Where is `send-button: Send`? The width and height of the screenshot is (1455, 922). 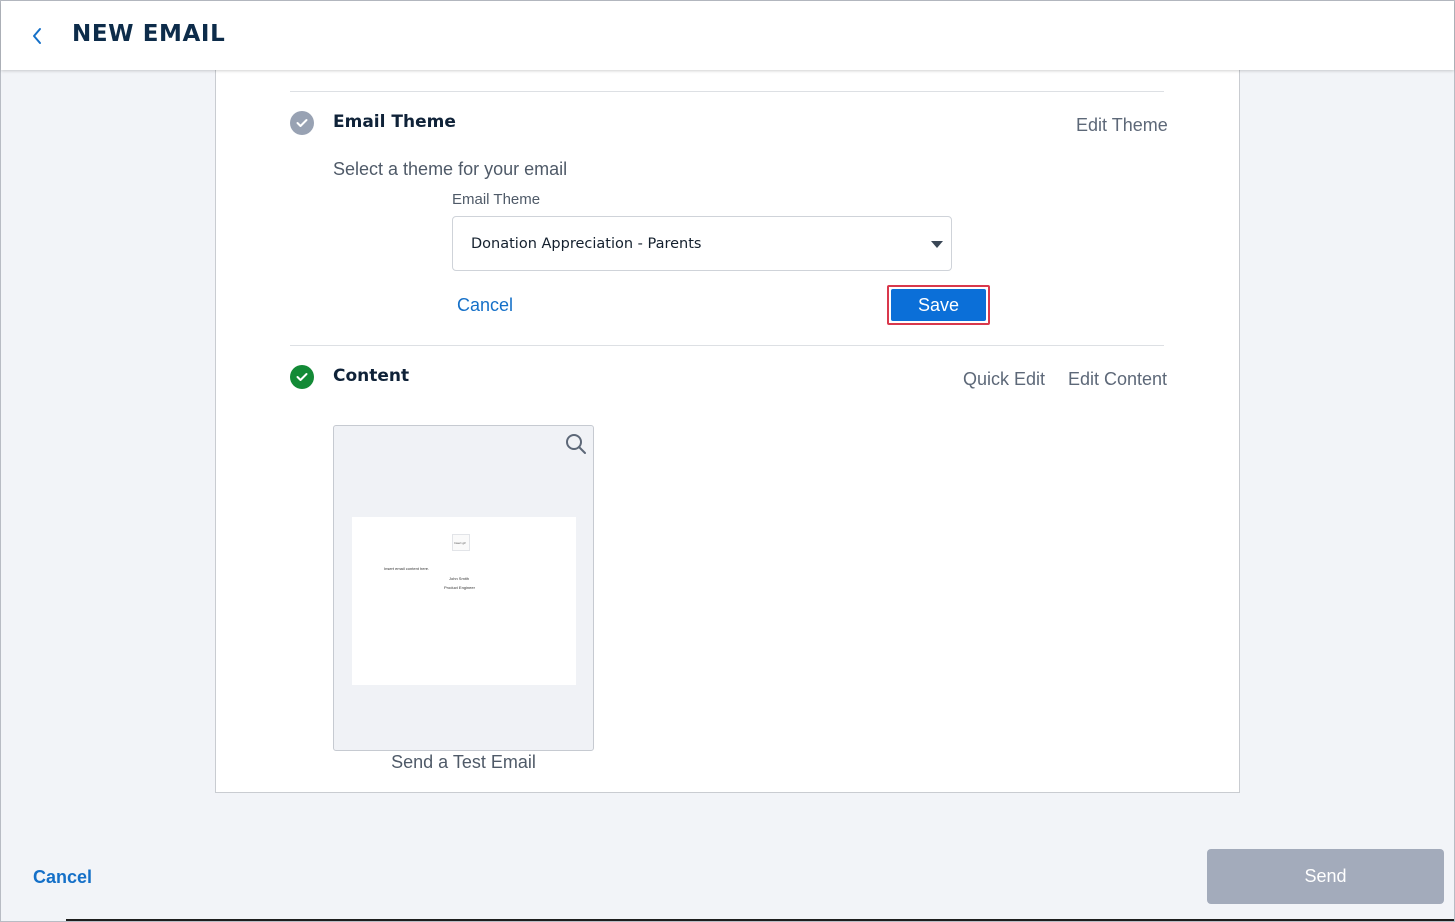 send-button: Send is located at coordinates (1325, 876).